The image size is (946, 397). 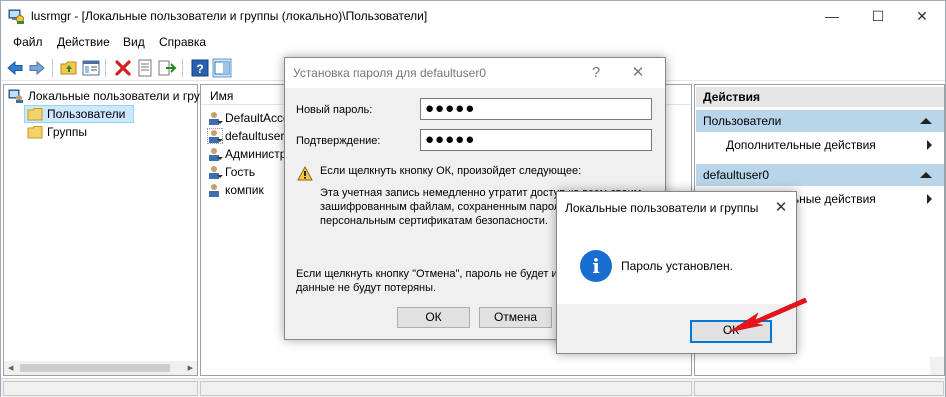 I want to click on annotation-arrow-icon, so click(x=768, y=315).